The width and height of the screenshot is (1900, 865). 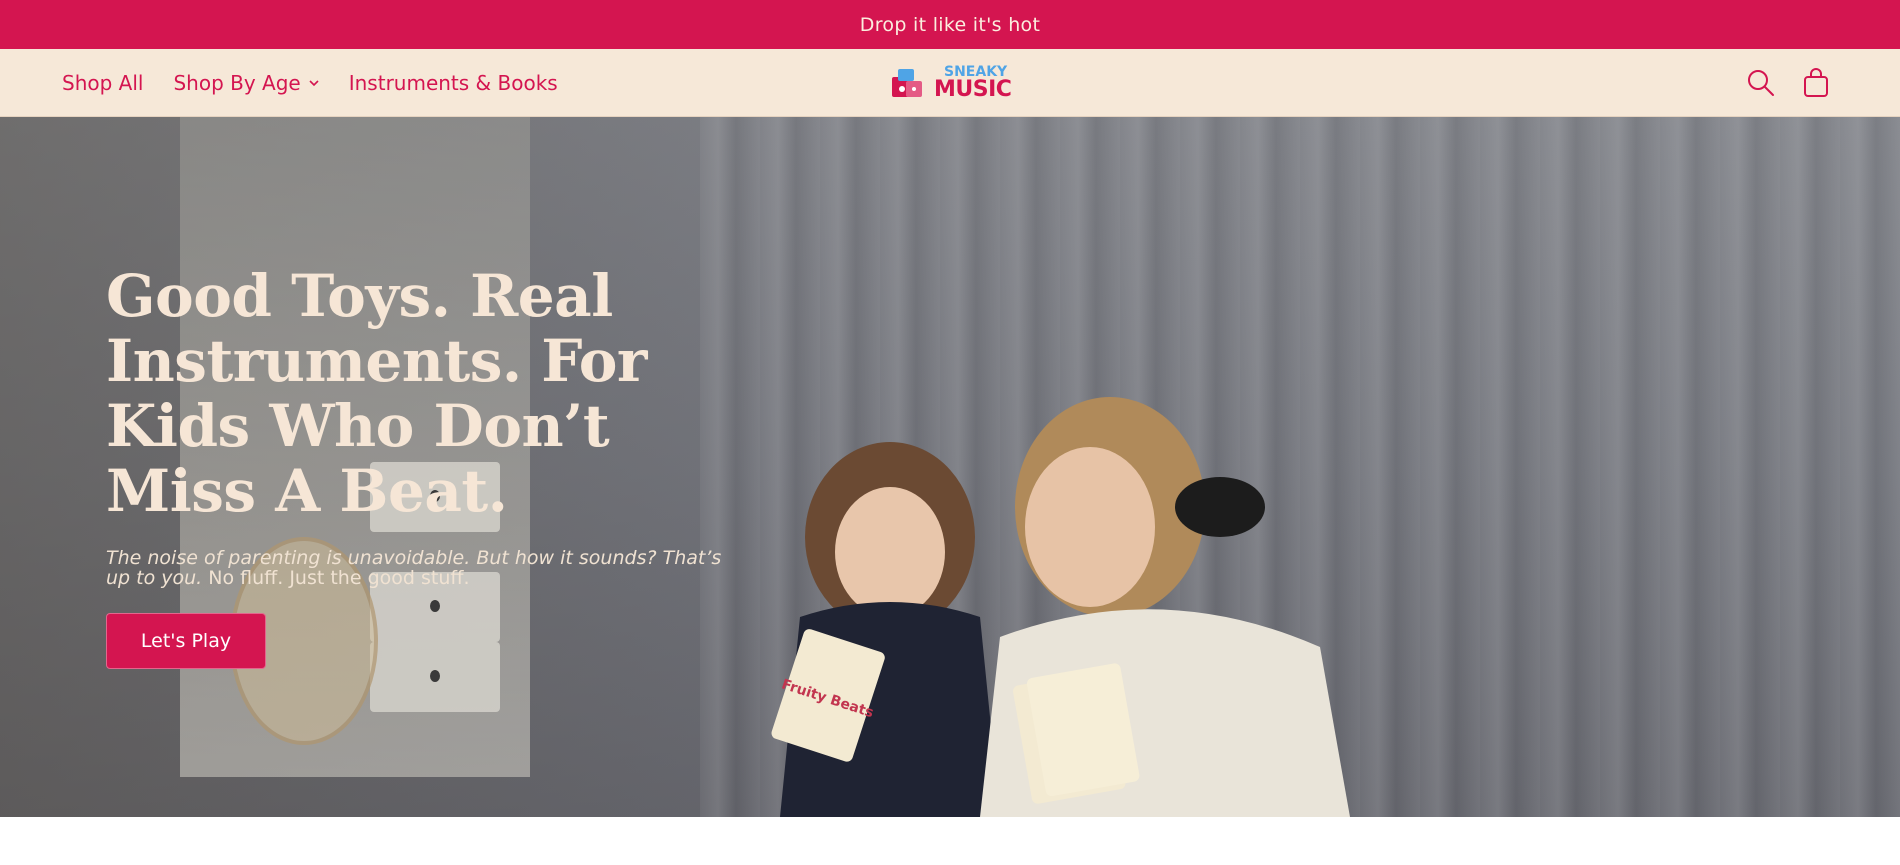 I want to click on logo-bottom-text: MUSIC, so click(x=973, y=89).